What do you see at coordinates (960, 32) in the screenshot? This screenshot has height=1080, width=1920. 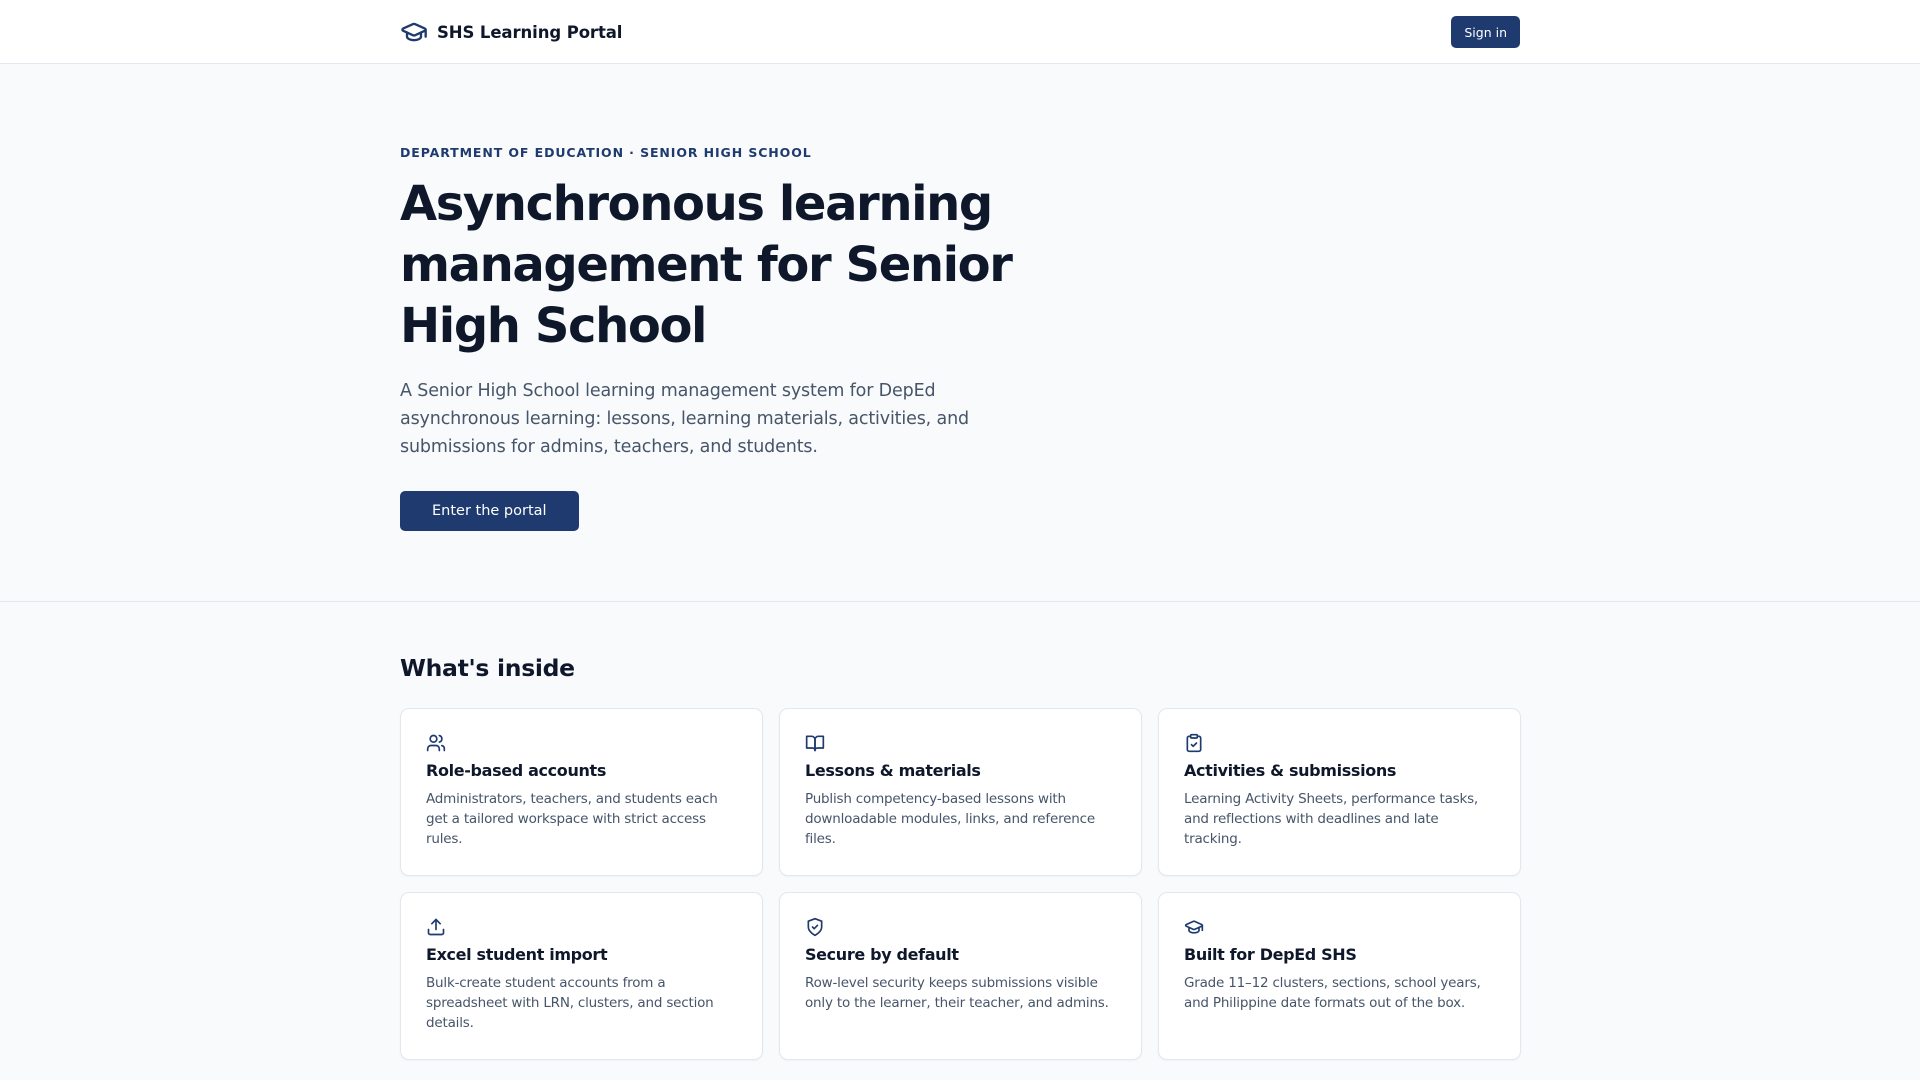 I see `top-navbar: SHS Learning Portal Sign in` at bounding box center [960, 32].